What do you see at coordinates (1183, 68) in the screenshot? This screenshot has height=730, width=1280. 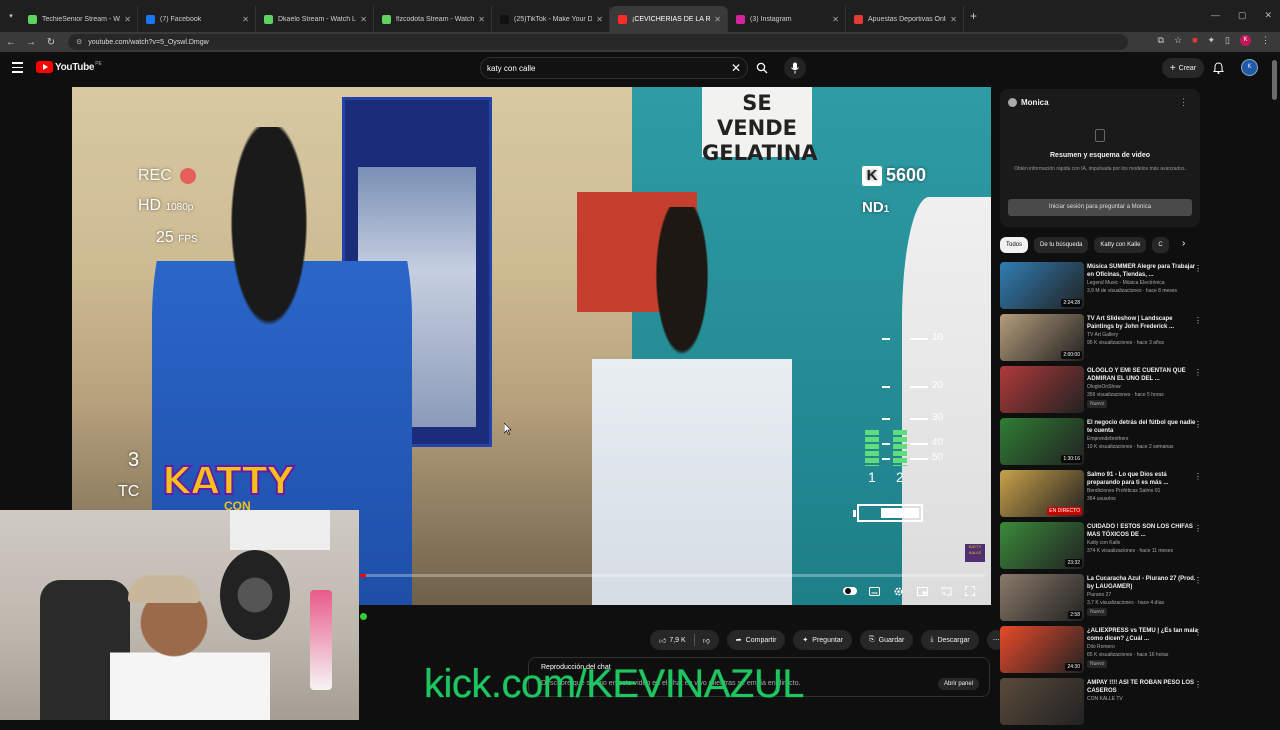 I see `create-button: + Crear` at bounding box center [1183, 68].